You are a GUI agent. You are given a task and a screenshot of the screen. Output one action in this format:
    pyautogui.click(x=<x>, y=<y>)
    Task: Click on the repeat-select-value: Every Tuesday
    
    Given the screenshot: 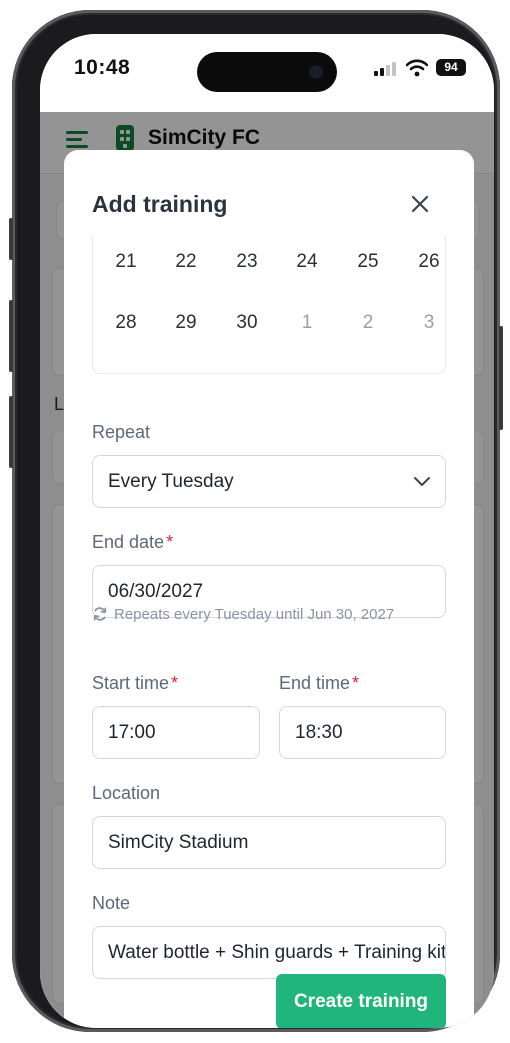 What is the action you would take?
    pyautogui.click(x=171, y=481)
    